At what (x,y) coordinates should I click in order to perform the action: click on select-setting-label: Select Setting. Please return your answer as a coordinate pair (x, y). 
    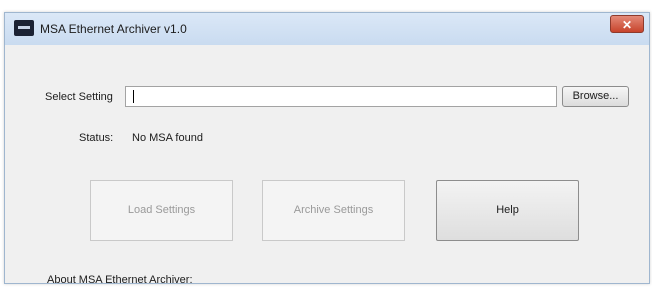
    Looking at the image, I should click on (79, 97).